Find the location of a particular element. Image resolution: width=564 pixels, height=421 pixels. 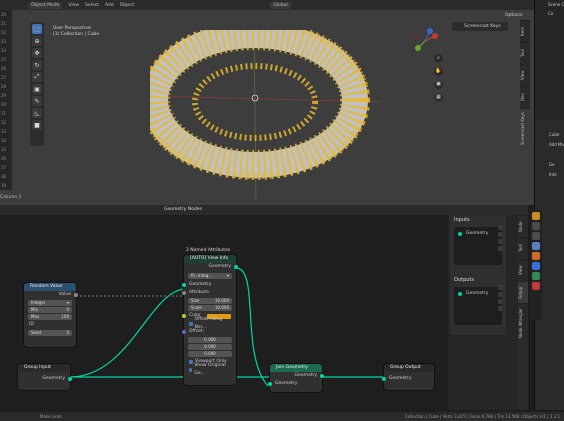

offset-z-field: 0.000 is located at coordinates (210, 354).